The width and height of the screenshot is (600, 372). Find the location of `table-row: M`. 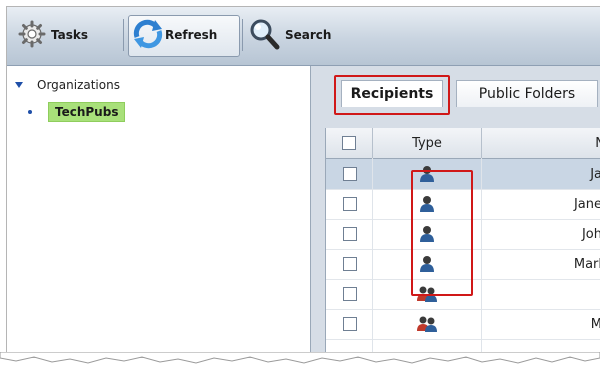

table-row: M is located at coordinates (463, 324).